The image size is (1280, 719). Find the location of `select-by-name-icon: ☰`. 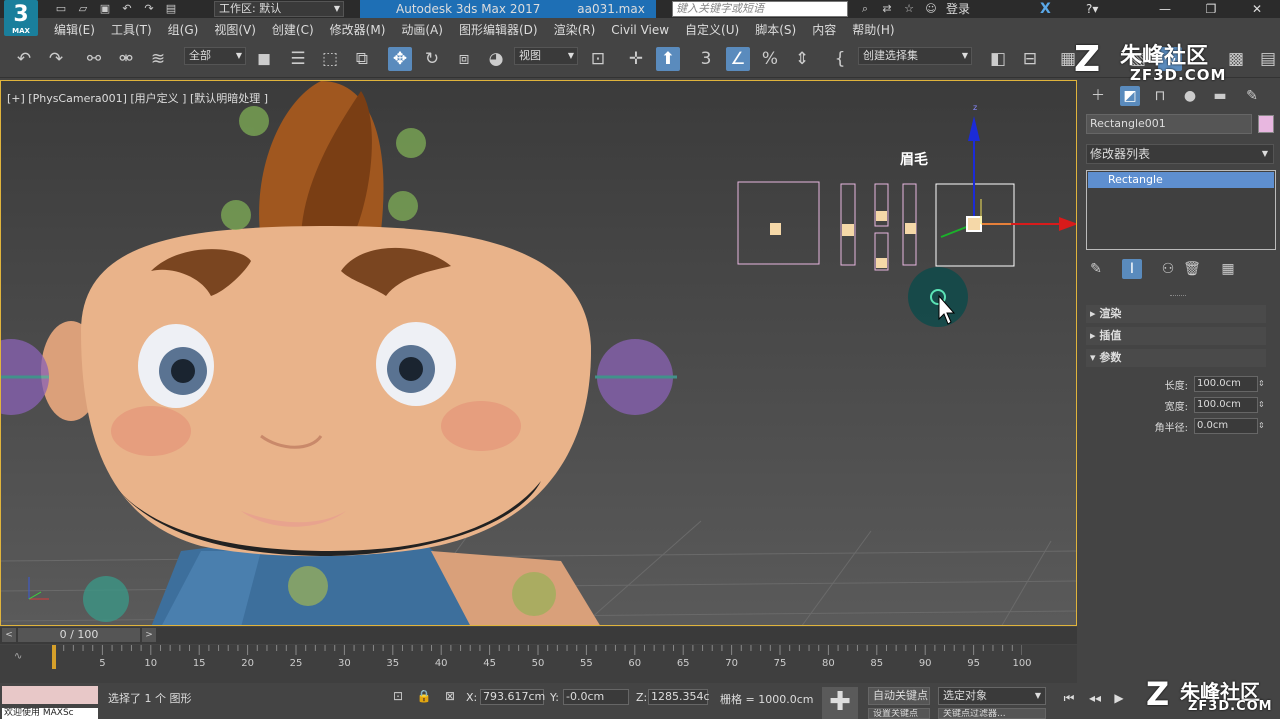

select-by-name-icon: ☰ is located at coordinates (298, 59).